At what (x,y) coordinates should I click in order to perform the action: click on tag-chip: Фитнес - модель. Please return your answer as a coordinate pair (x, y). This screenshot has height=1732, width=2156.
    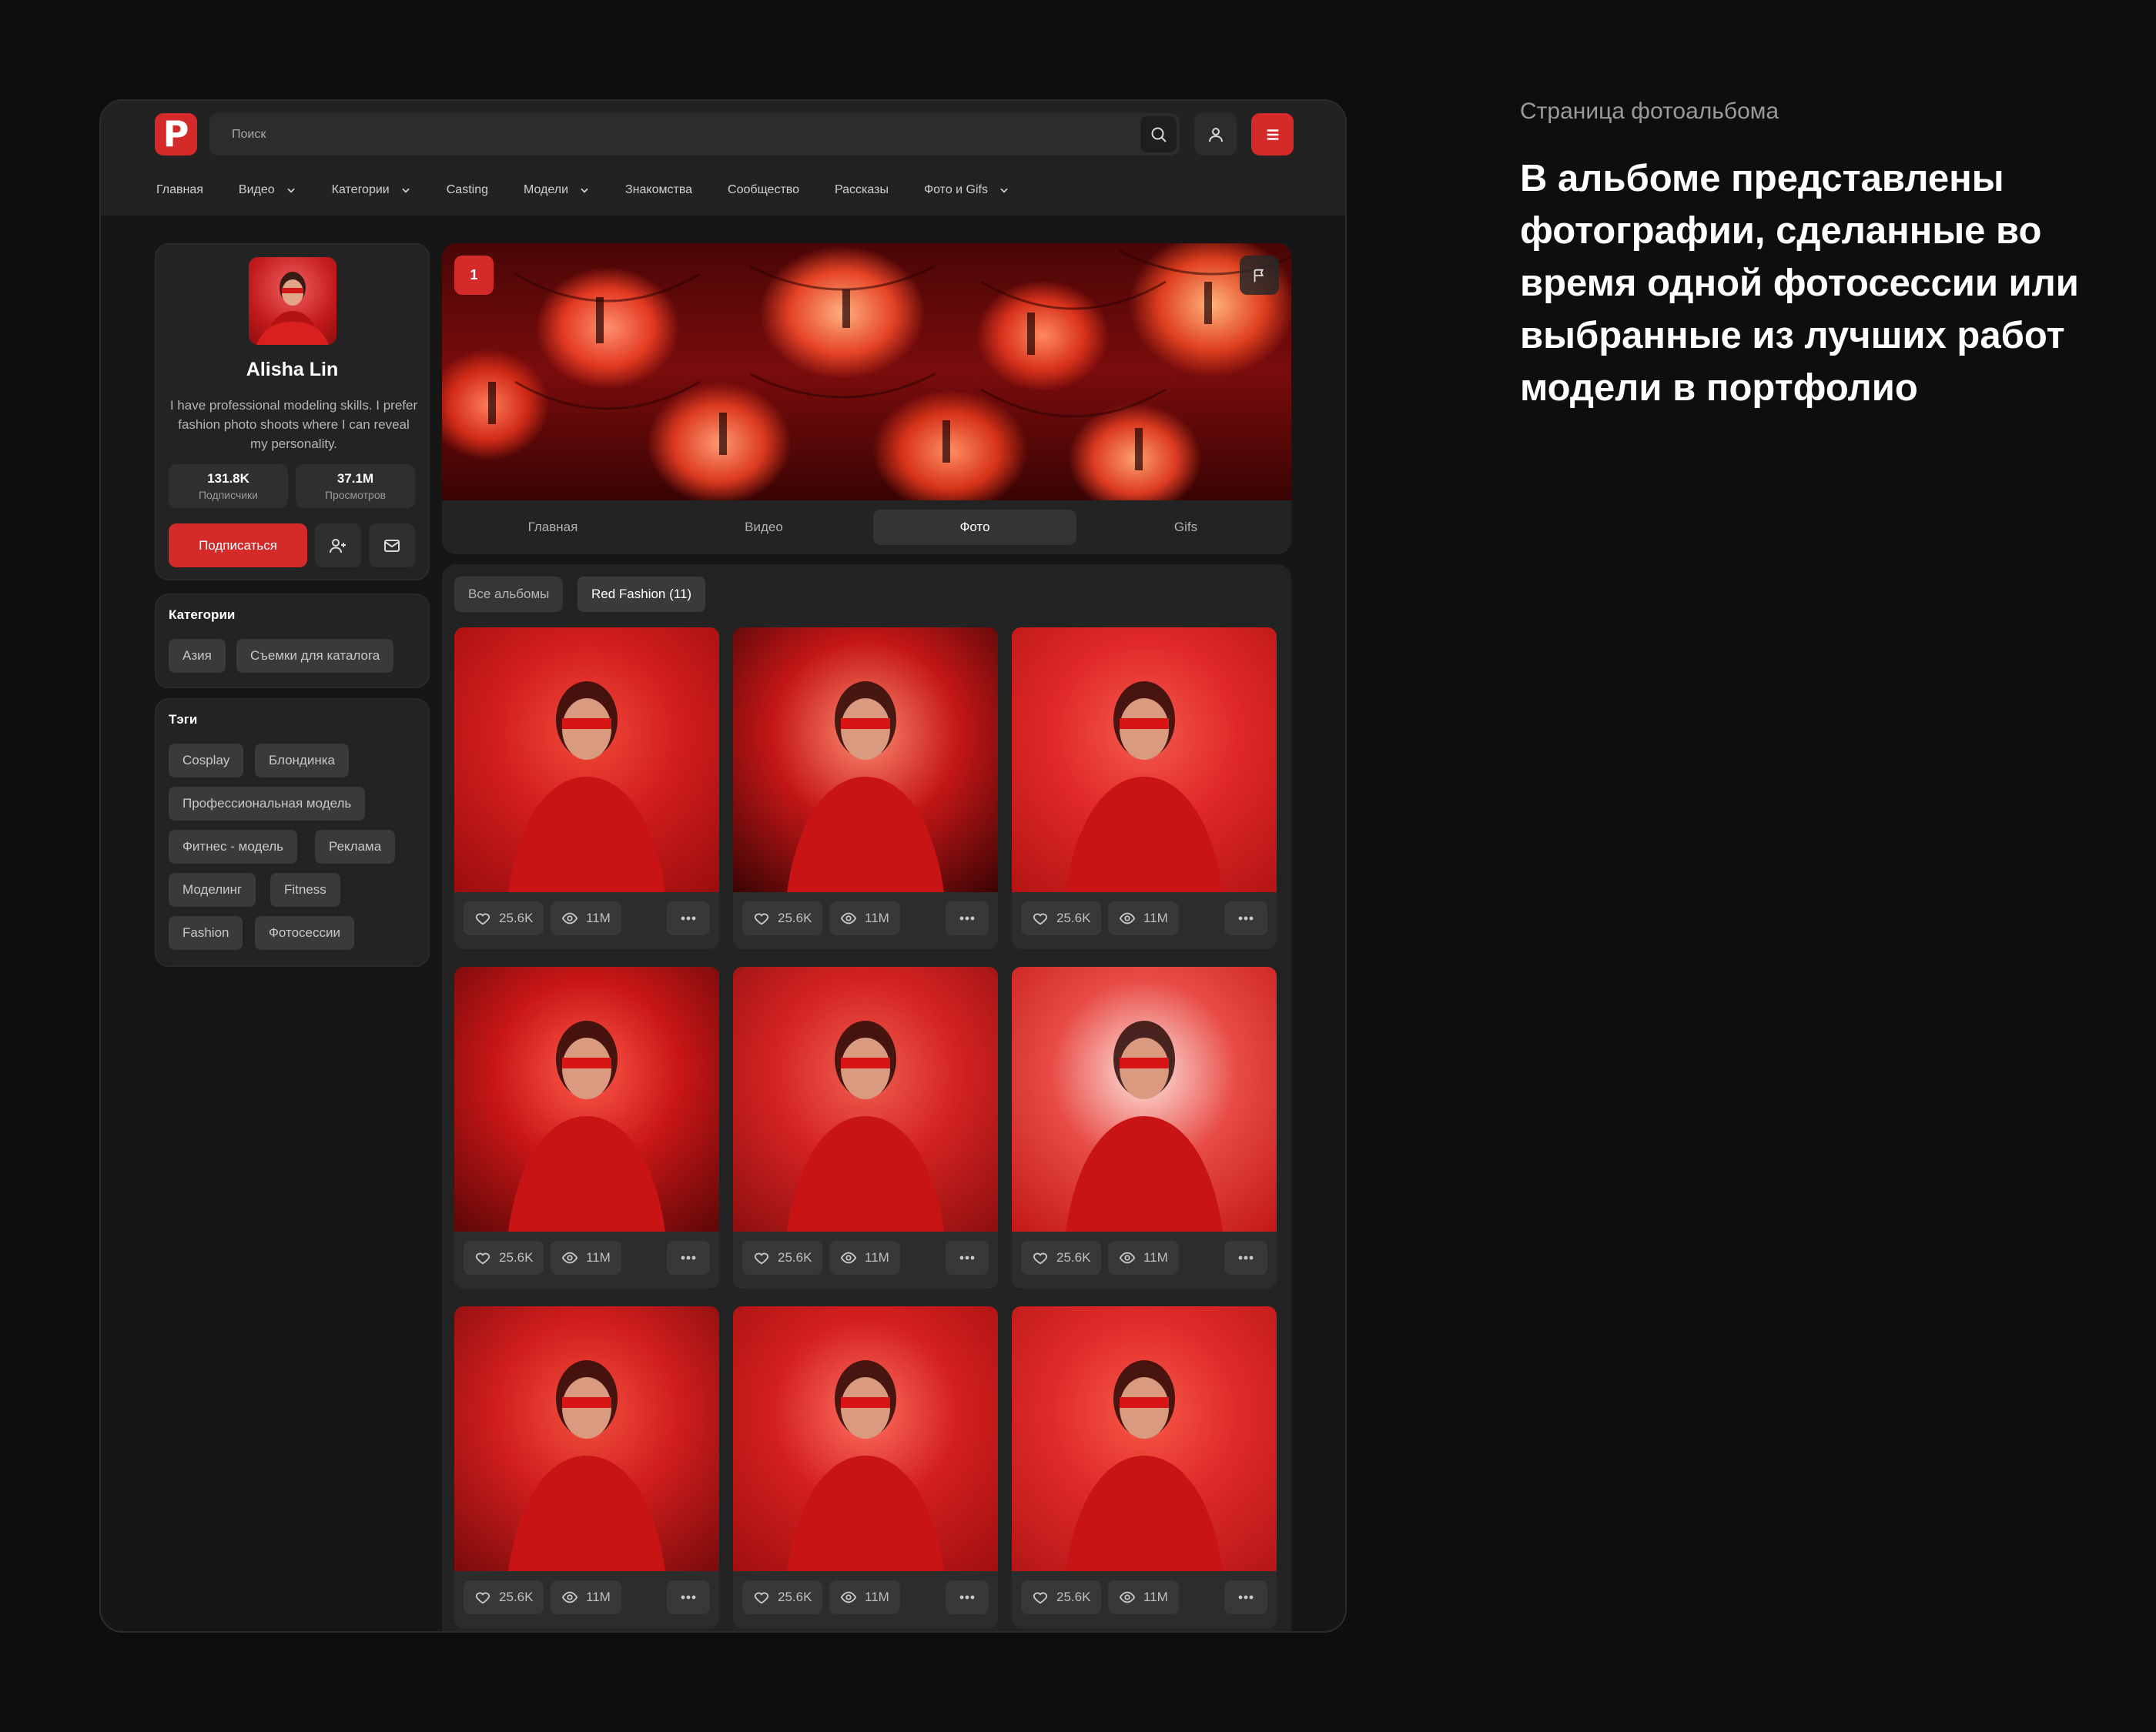
    Looking at the image, I should click on (233, 847).